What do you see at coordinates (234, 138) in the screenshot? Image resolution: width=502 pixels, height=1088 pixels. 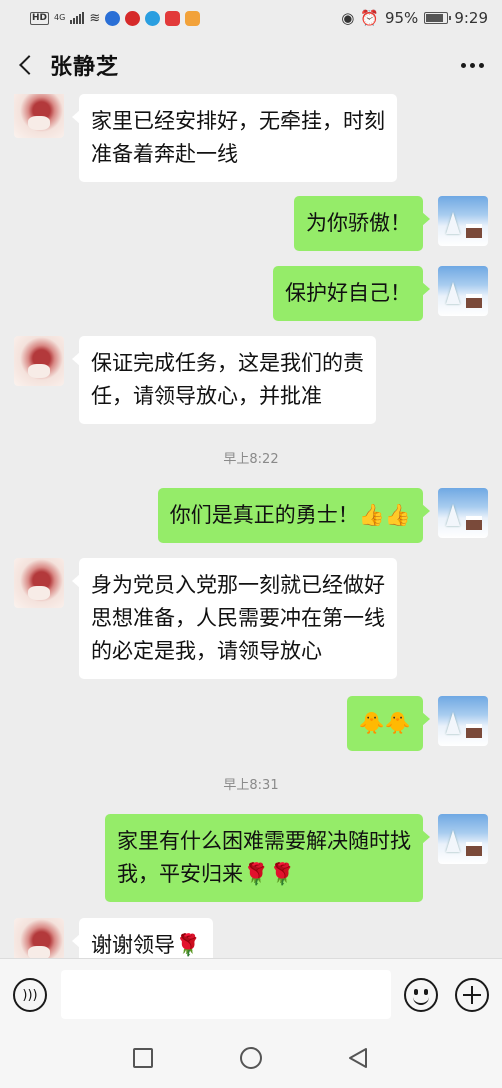 I see `message-bubble: 家里已经安排好，无牵挂，时刻 准备着奔赴一线` at bounding box center [234, 138].